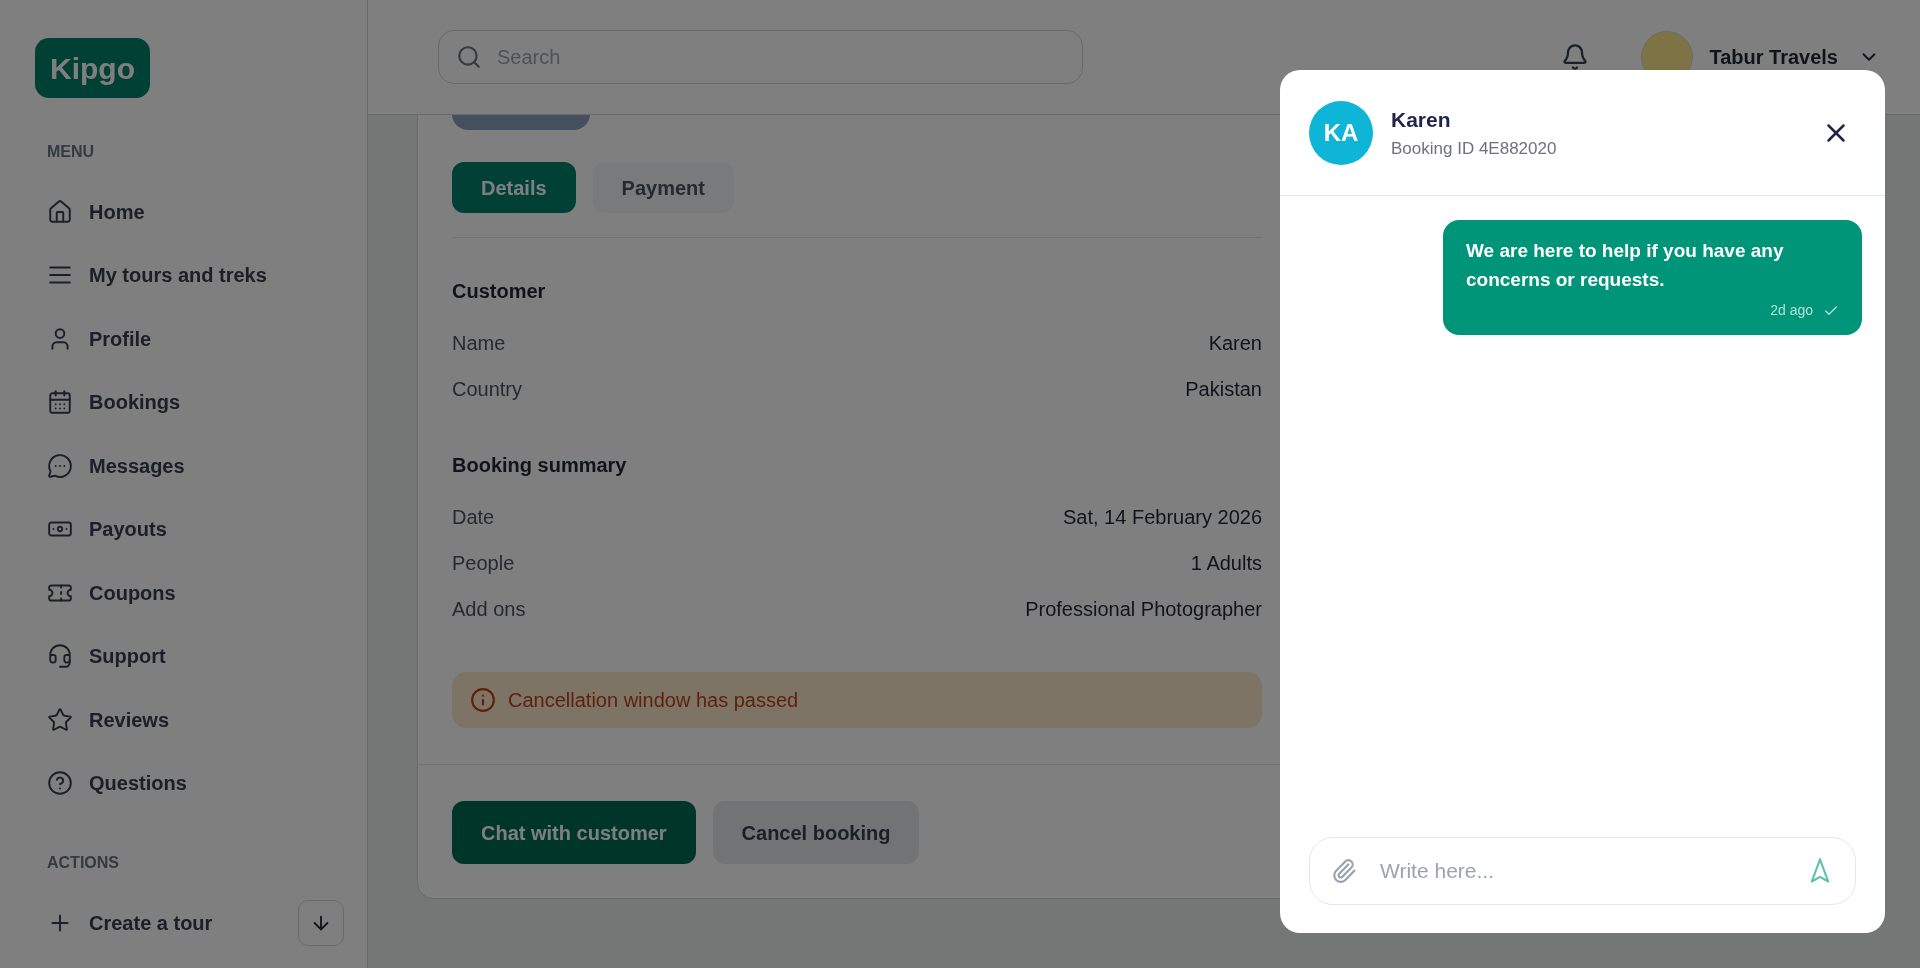 The width and height of the screenshot is (1920, 968). What do you see at coordinates (1625, 265) in the screenshot?
I see `message-text: We are here to help if you have any concerns or requests.` at bounding box center [1625, 265].